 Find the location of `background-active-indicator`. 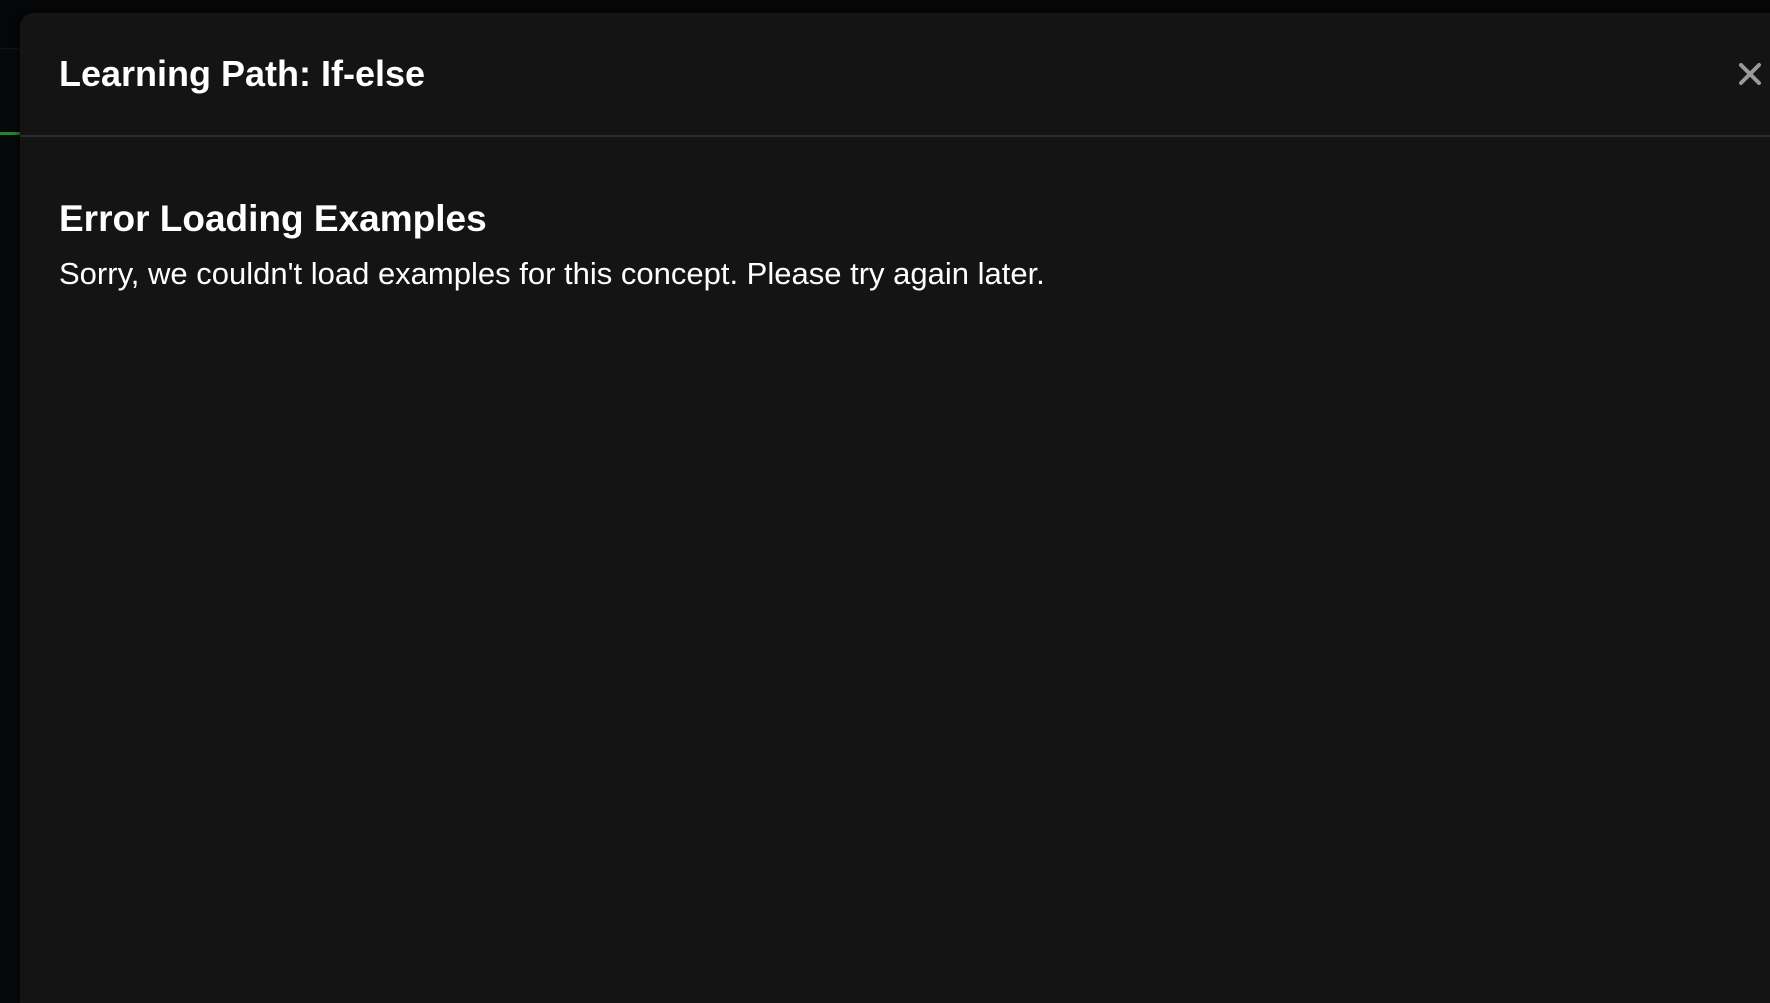

background-active-indicator is located at coordinates (11, 133).